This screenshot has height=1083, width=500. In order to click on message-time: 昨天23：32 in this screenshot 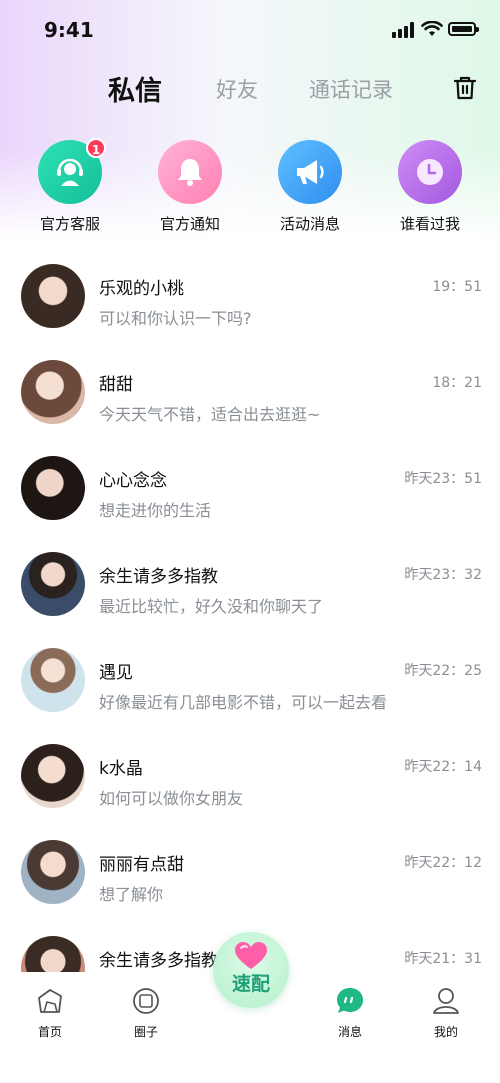, I will do `click(443, 575)`.